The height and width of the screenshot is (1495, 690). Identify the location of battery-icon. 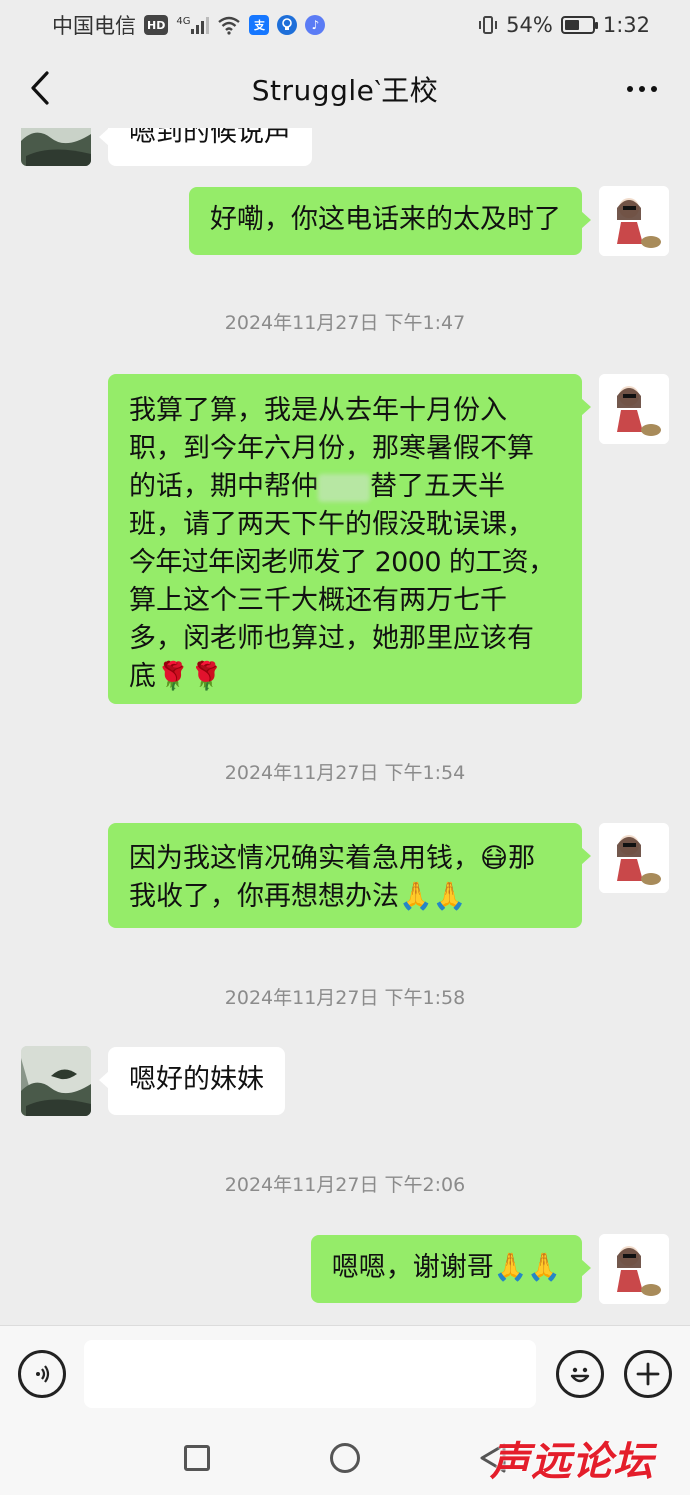
(579, 25).